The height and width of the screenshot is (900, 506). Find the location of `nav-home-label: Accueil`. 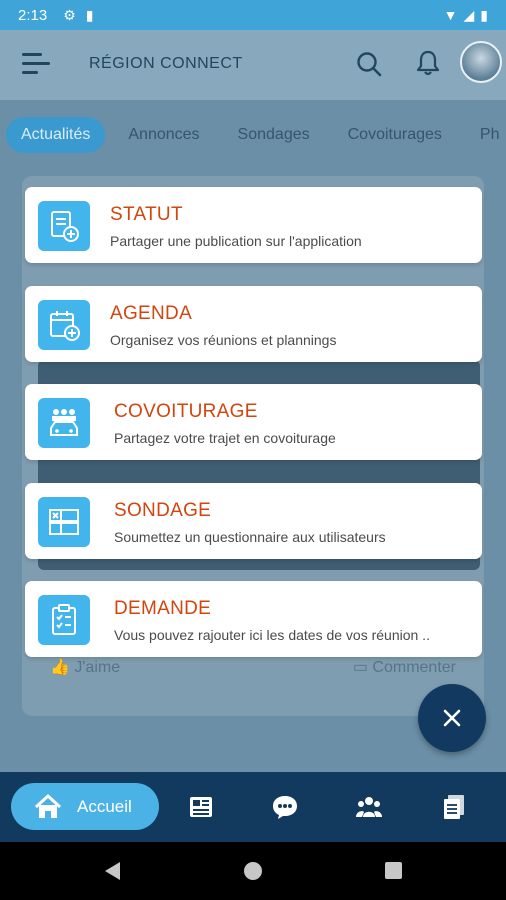

nav-home-label: Accueil is located at coordinates (104, 806).